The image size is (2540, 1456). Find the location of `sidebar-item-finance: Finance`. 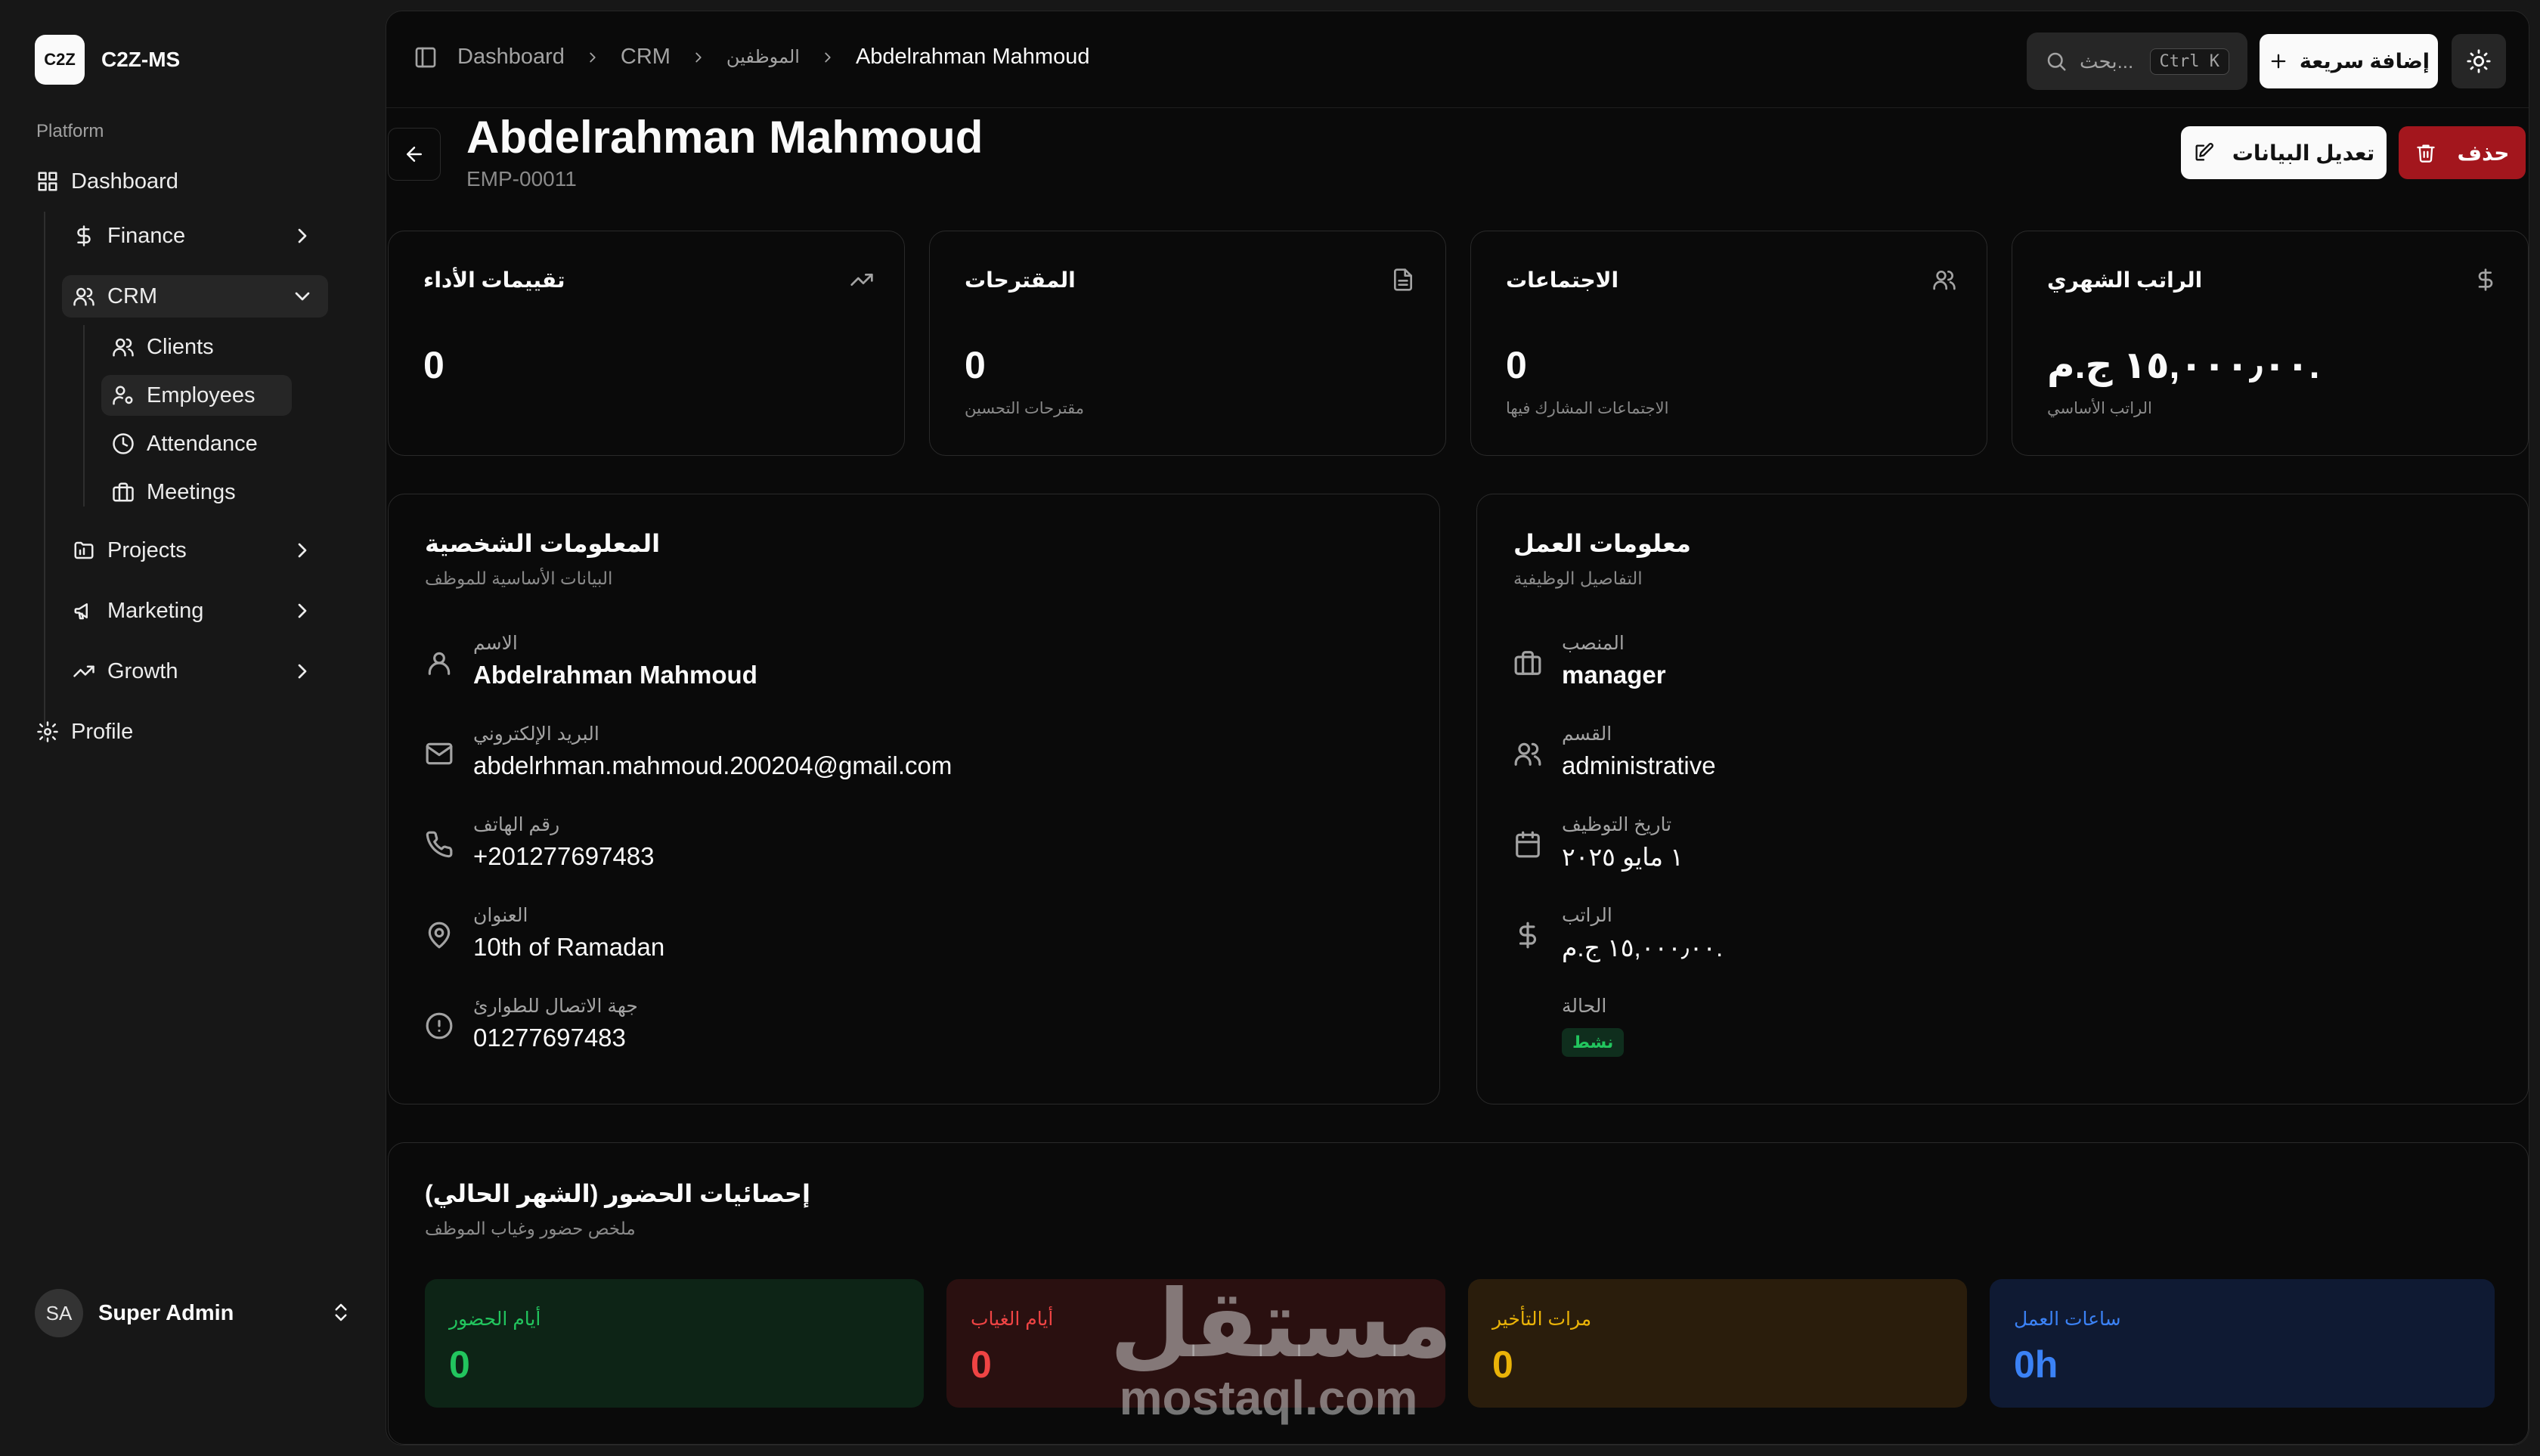

sidebar-item-finance: Finance is located at coordinates (195, 236).